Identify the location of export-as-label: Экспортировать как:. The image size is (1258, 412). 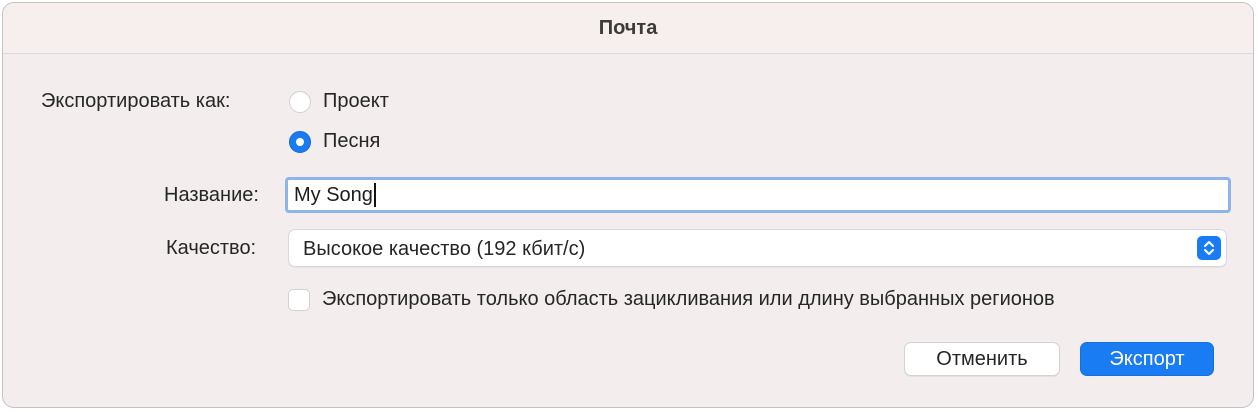
(136, 101).